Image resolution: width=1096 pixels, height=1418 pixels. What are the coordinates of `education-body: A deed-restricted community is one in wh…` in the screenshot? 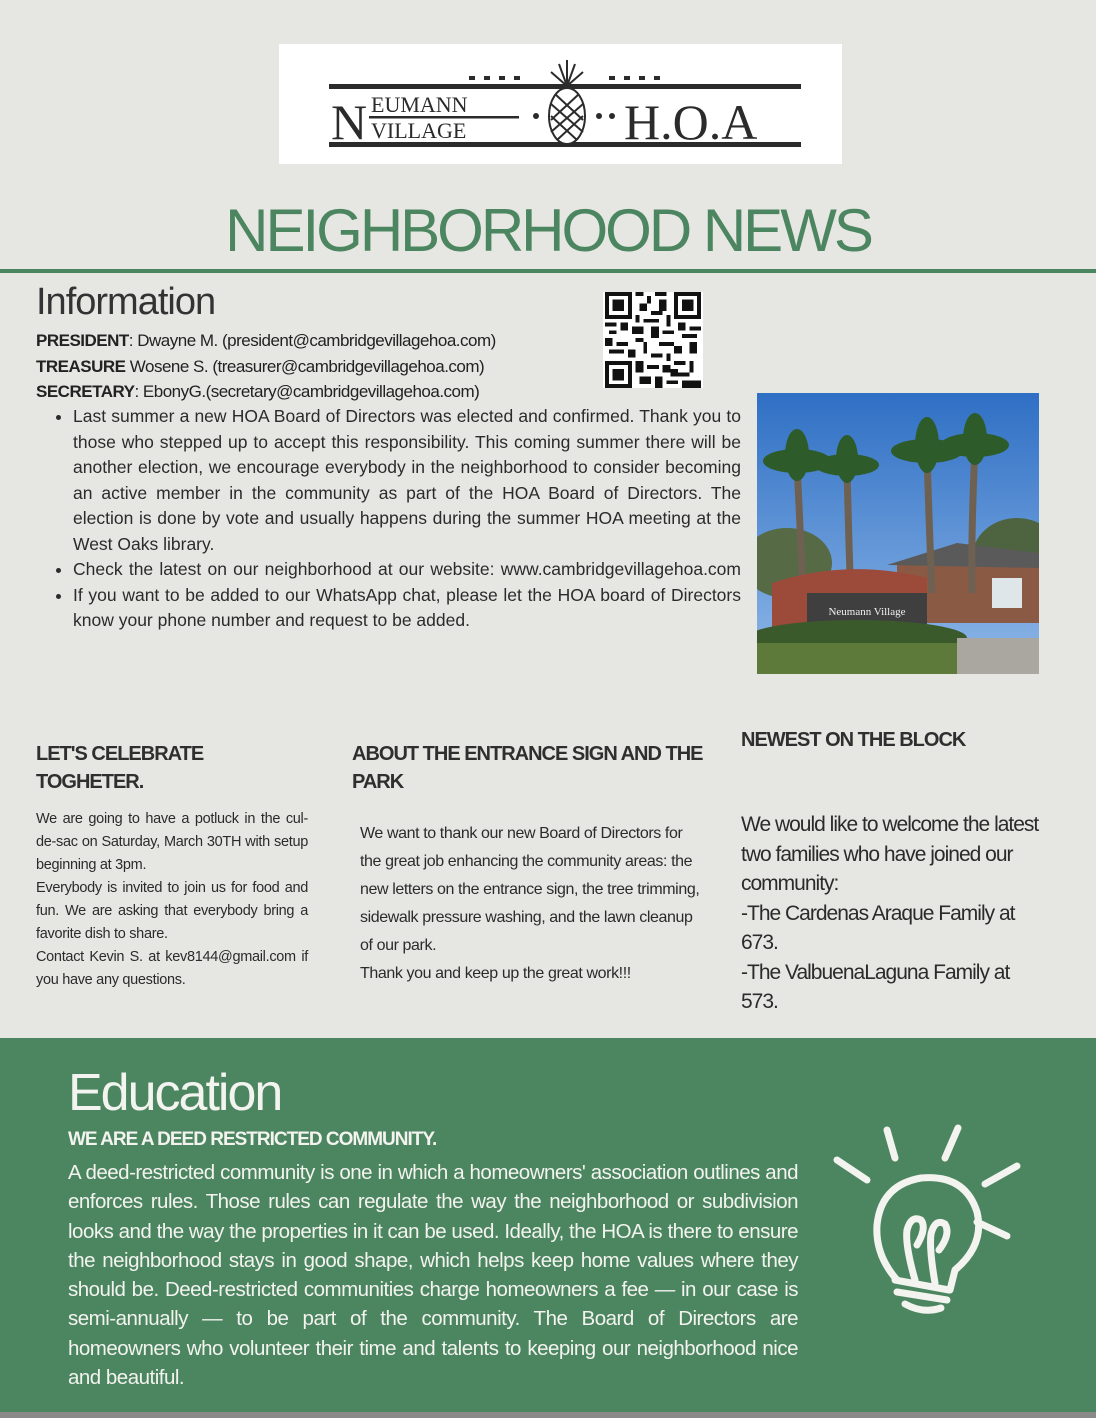 It's located at (433, 1275).